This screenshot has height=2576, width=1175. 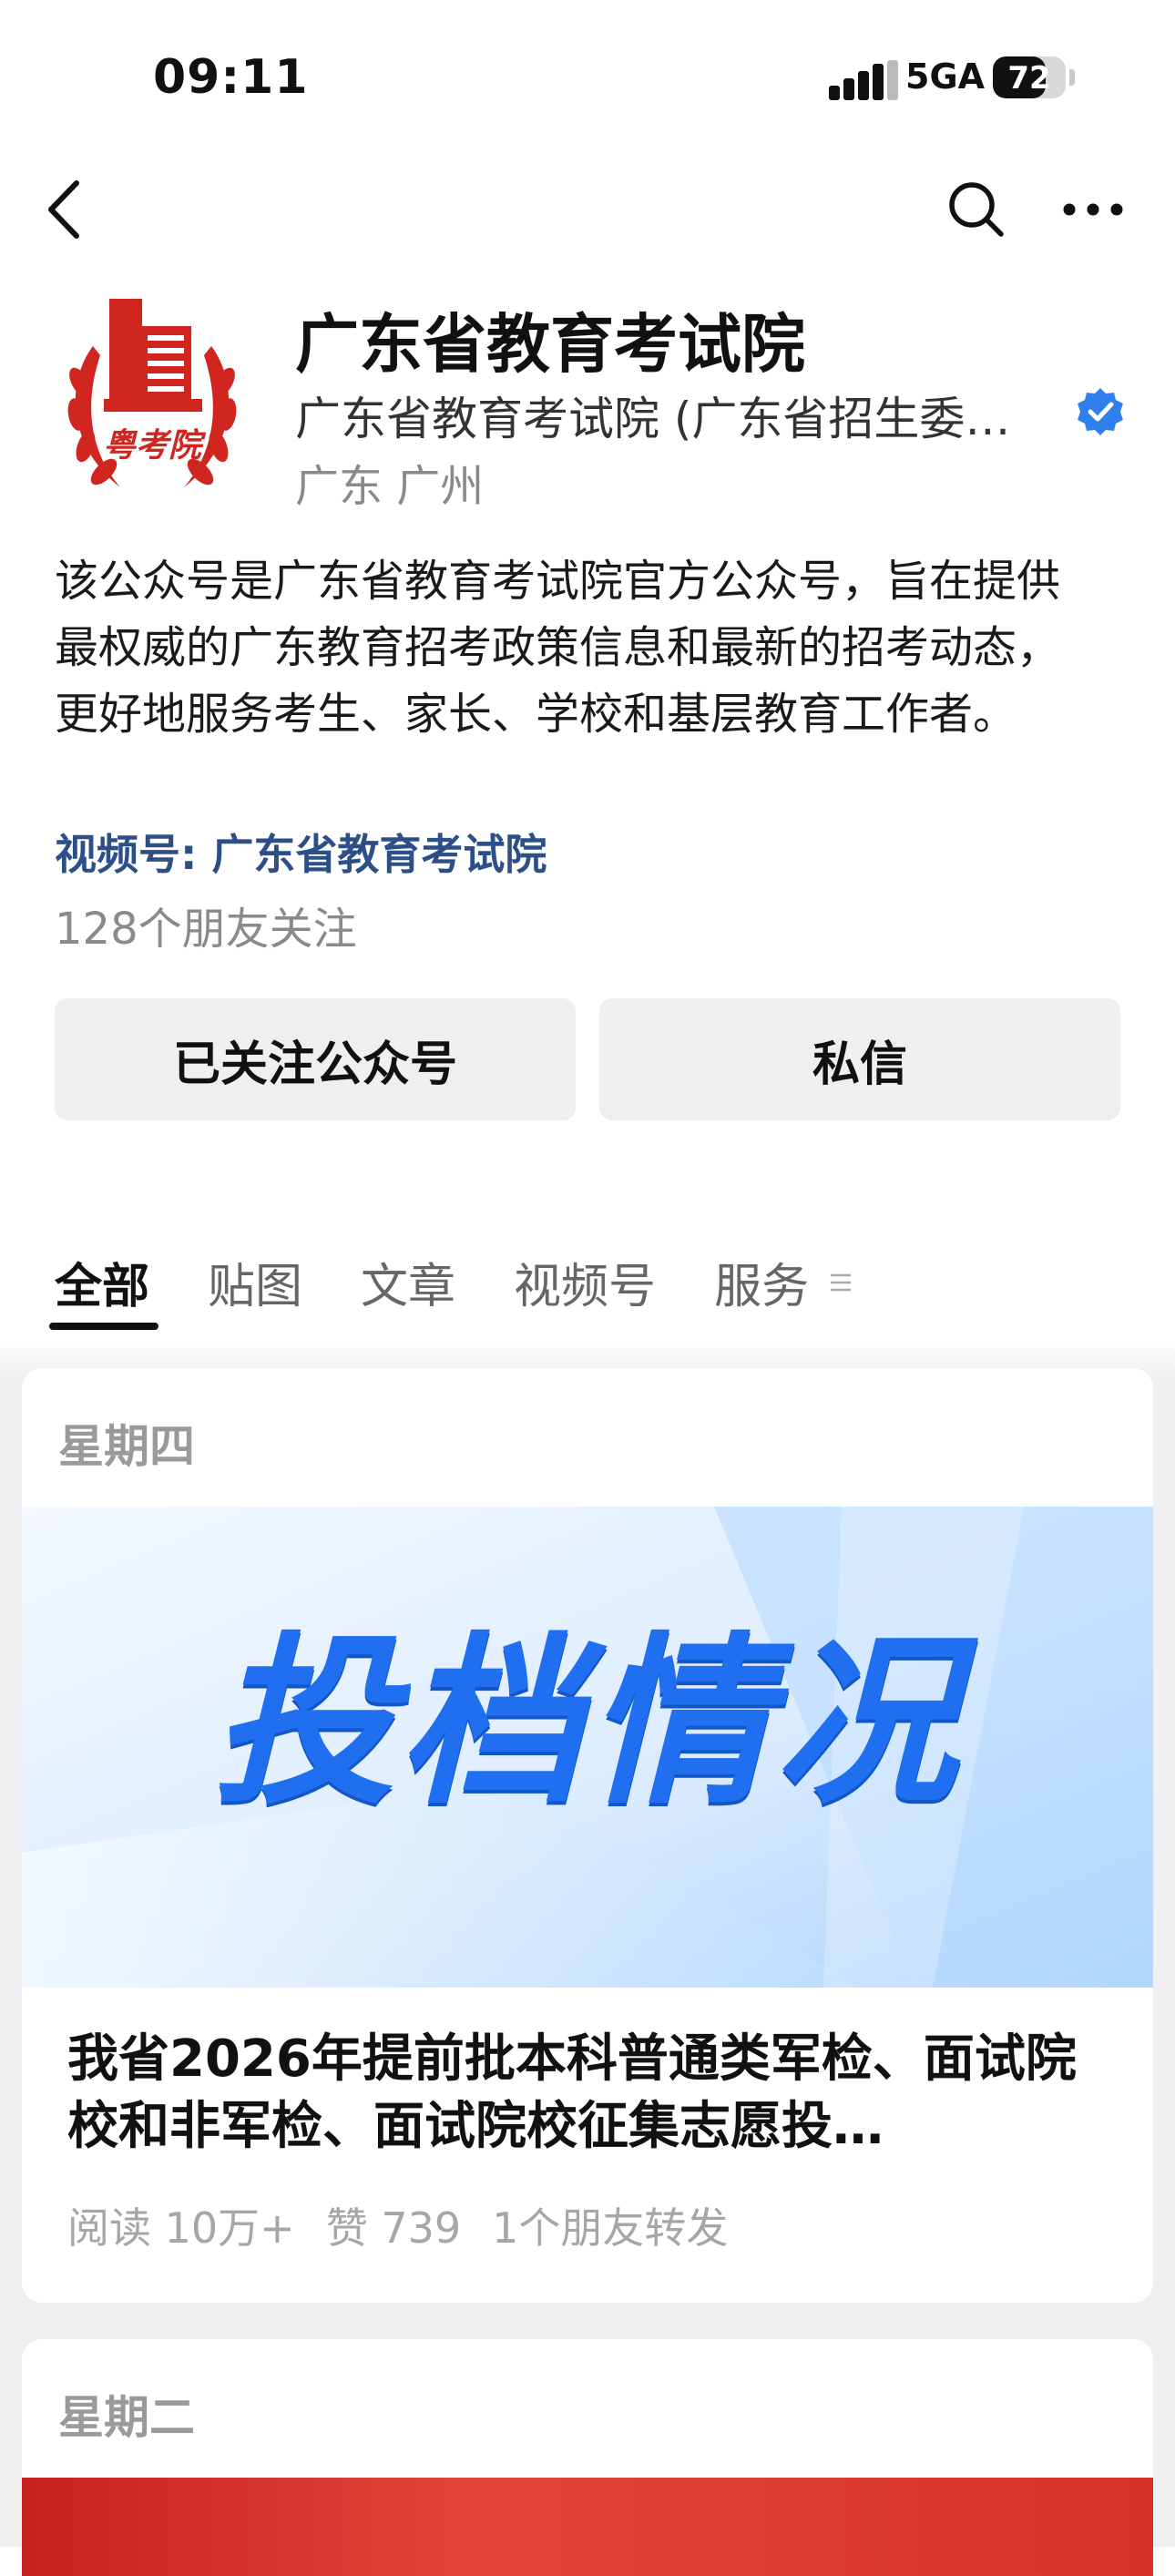 I want to click on battery-icon: 72, so click(x=1029, y=77).